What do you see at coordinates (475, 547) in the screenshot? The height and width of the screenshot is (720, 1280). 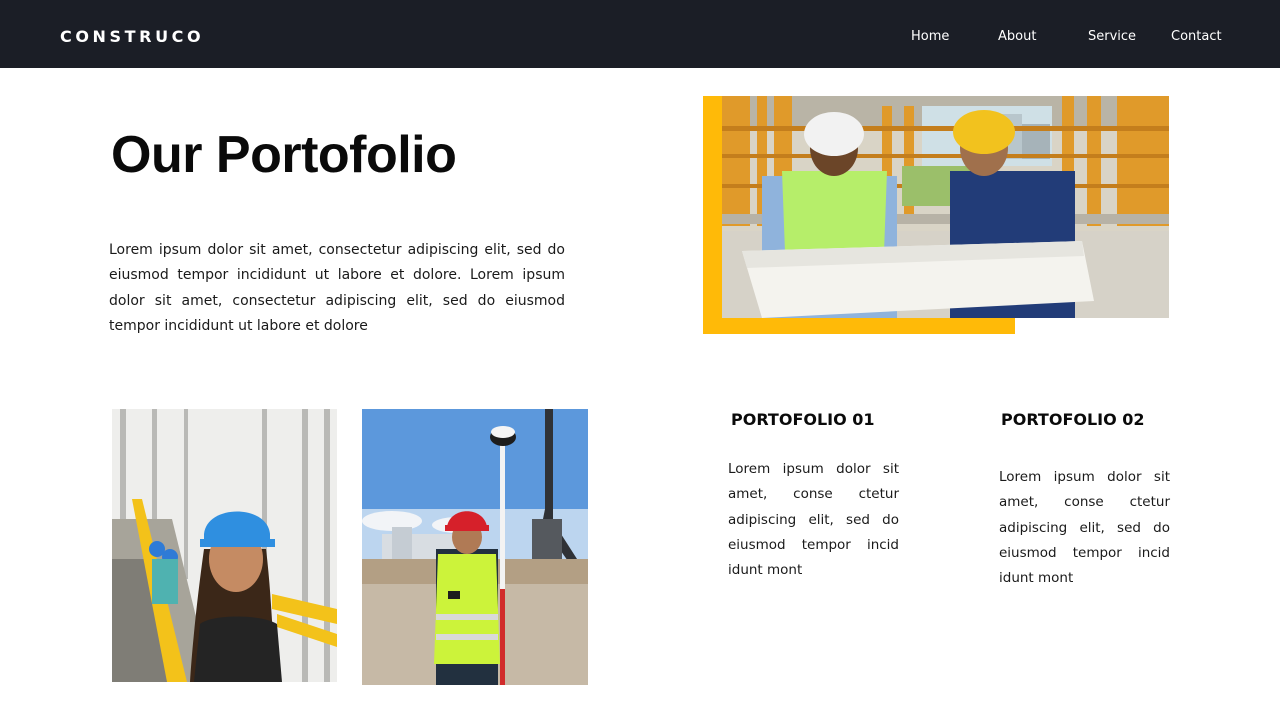 I see `surveyor-photo` at bounding box center [475, 547].